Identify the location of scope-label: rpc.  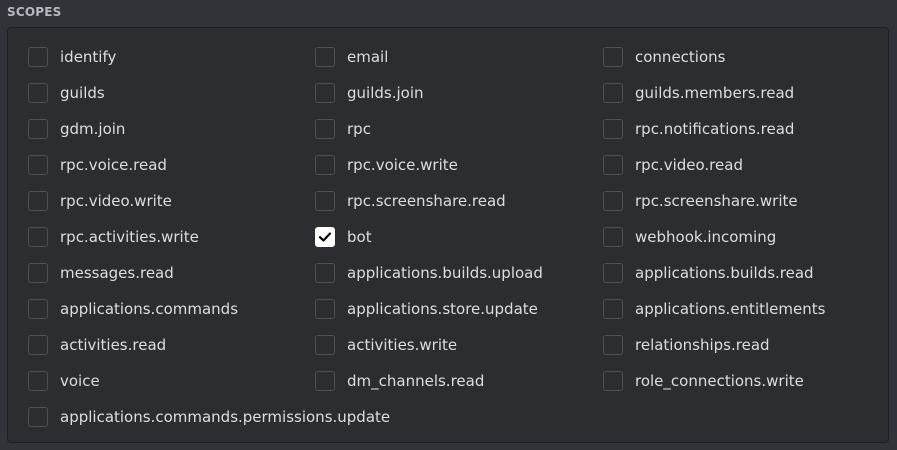
(359, 129).